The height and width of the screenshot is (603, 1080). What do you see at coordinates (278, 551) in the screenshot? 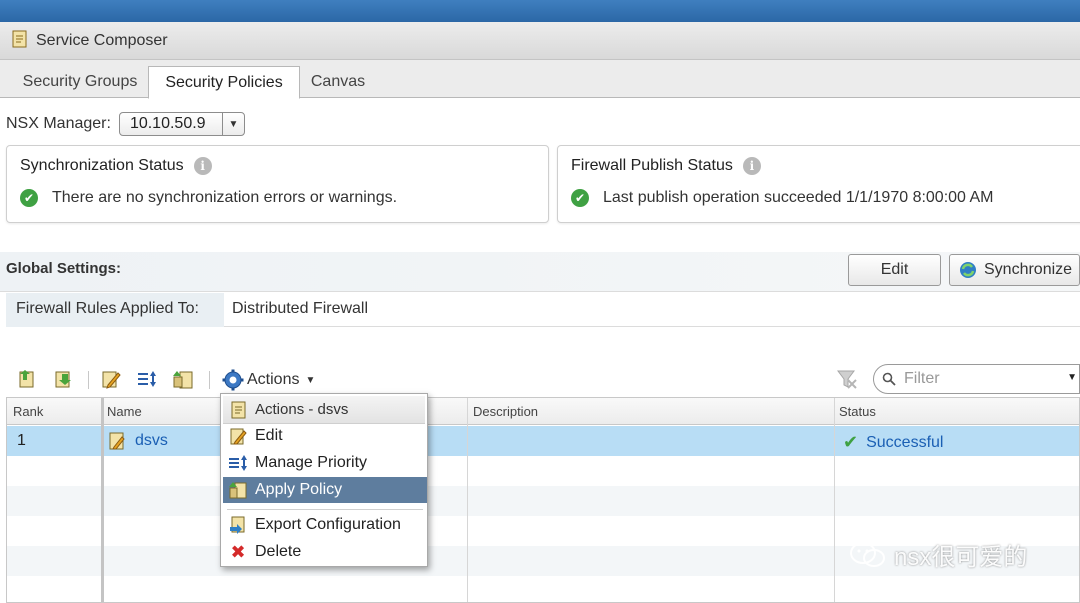
I see `menu-item-label: Delete` at bounding box center [278, 551].